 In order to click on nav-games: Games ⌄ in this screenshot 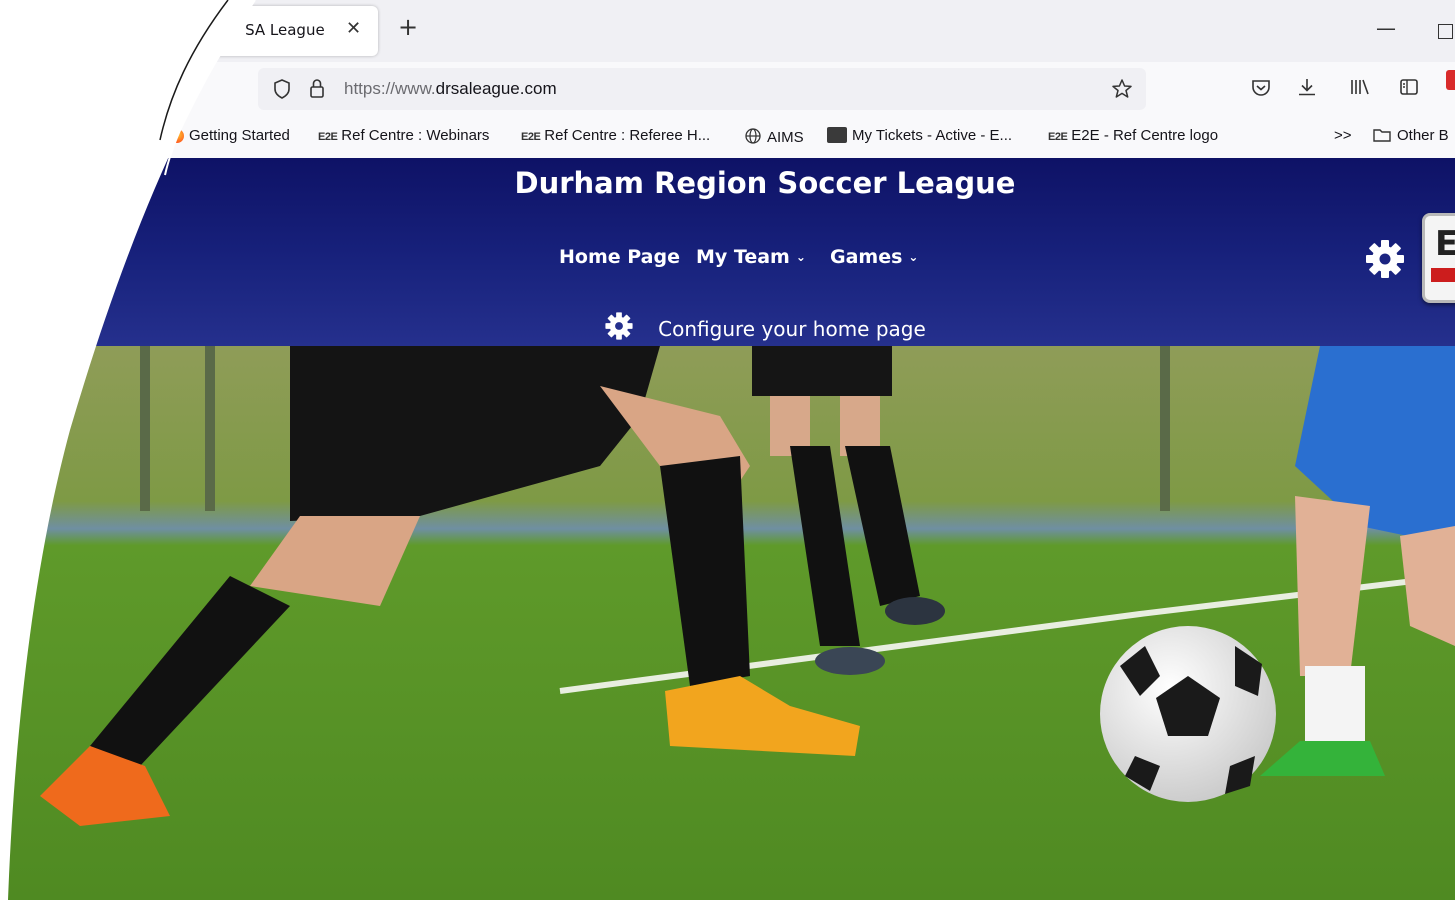, I will do `click(874, 257)`.